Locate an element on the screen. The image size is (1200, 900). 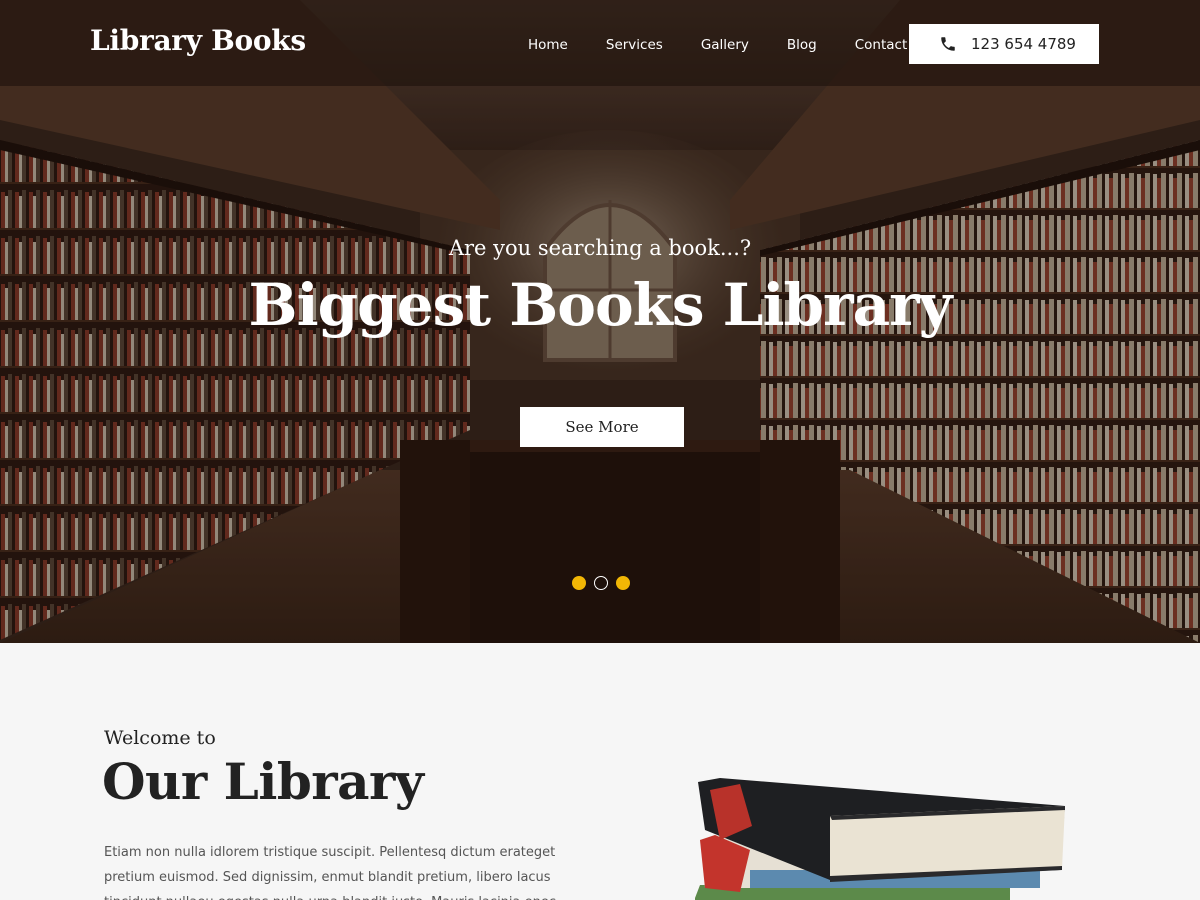
welcome-heading-regular: Our is located at coordinates (163, 781).